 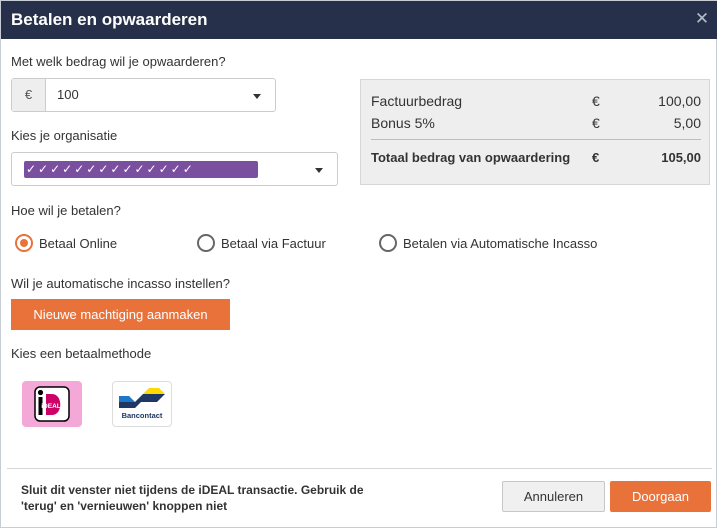 What do you see at coordinates (681, 157) in the screenshot?
I see `summary-total-value: 105,00` at bounding box center [681, 157].